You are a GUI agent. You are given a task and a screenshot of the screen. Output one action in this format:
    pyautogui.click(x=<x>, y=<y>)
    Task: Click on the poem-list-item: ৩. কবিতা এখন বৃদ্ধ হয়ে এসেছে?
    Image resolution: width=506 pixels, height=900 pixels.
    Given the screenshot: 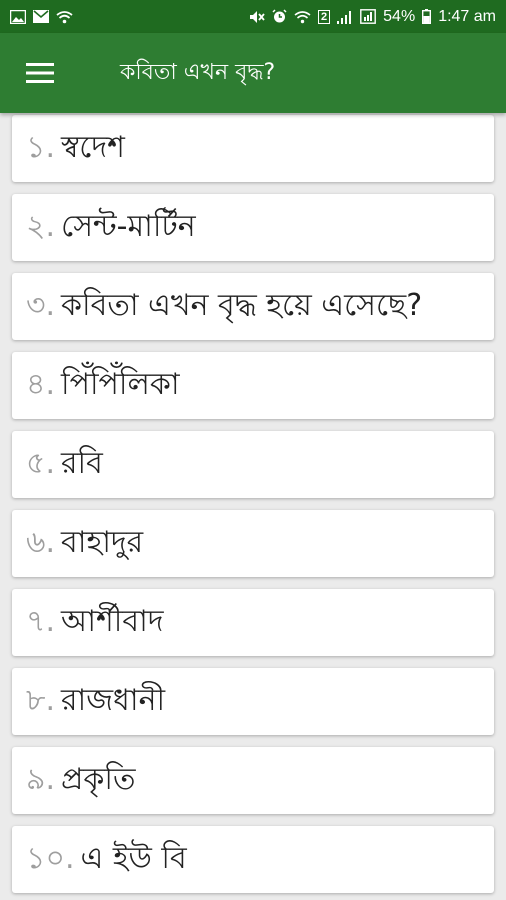 What is the action you would take?
    pyautogui.click(x=253, y=306)
    